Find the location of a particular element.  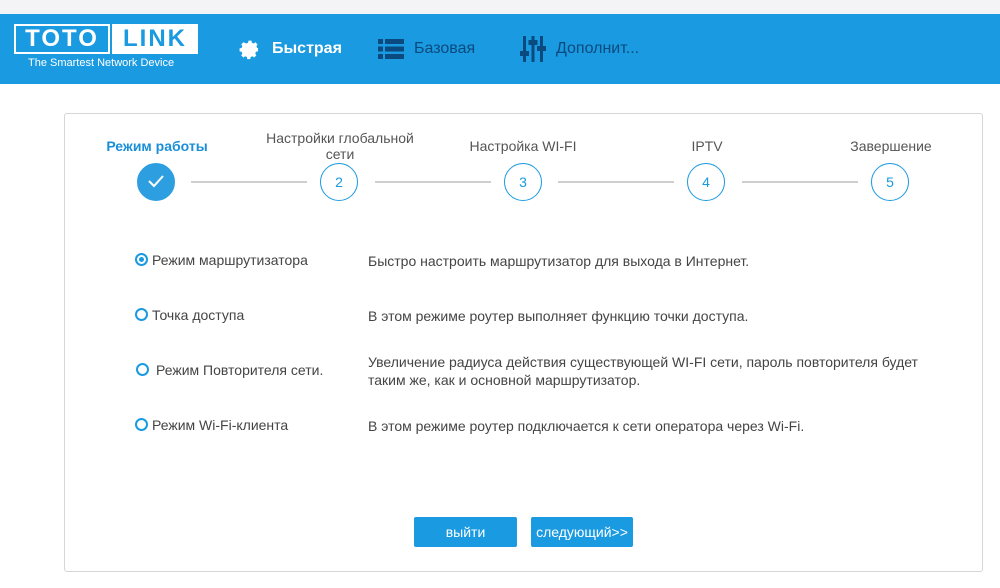

nav-quick-setup: Быстрая is located at coordinates (289, 49).